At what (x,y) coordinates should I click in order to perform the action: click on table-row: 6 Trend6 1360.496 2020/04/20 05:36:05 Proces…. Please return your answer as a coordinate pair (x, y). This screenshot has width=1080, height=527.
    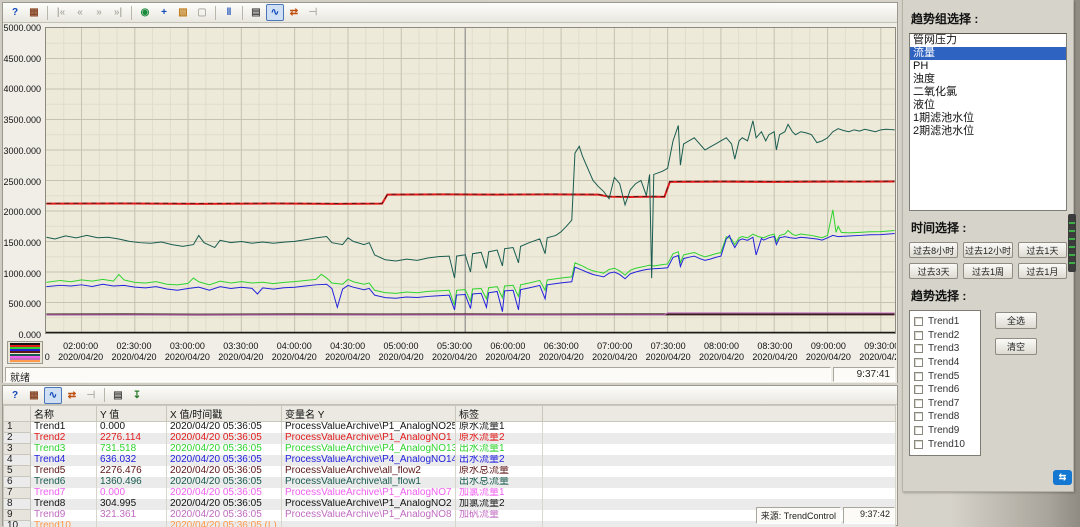
    Looking at the image, I should click on (449, 482).